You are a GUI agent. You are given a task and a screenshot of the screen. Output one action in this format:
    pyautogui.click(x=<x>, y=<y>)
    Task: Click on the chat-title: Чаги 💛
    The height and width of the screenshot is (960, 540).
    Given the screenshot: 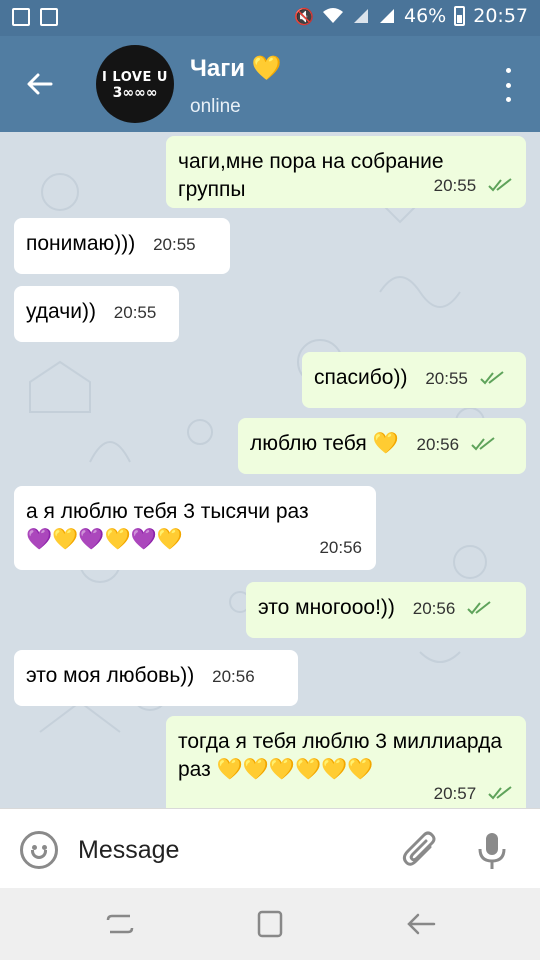 What is the action you would take?
    pyautogui.click(x=236, y=68)
    